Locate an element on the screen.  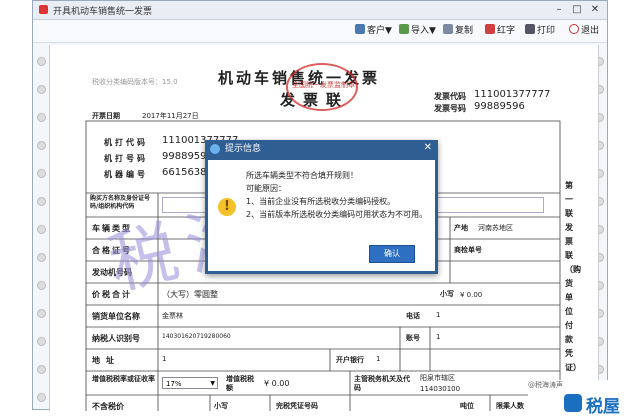
print-button: 打印 is located at coordinates (540, 31).